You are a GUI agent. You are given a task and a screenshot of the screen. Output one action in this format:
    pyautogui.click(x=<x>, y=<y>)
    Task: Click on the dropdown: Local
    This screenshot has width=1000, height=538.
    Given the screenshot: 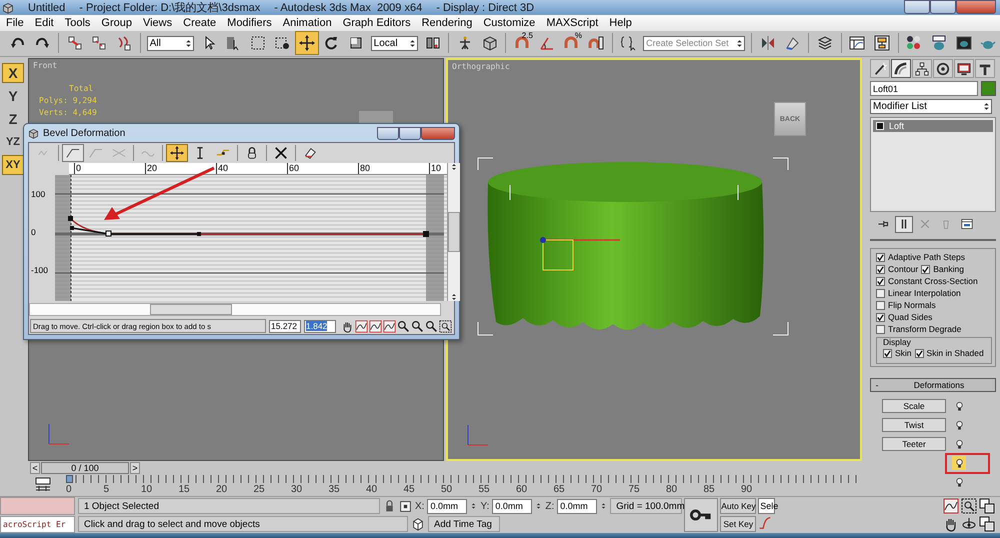 What is the action you would take?
    pyautogui.click(x=394, y=43)
    